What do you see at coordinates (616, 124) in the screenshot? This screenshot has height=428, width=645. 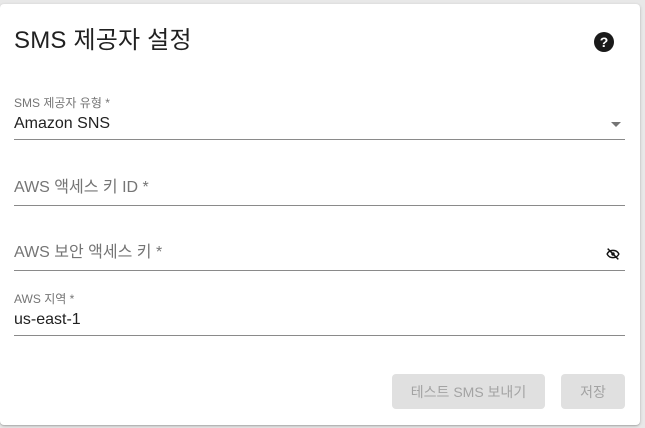 I see `dropdown-arrow-icon` at bounding box center [616, 124].